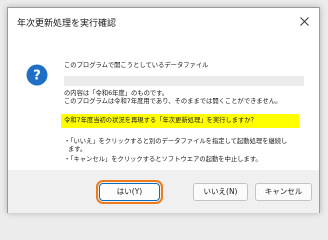 This screenshot has height=240, width=328. What do you see at coordinates (77, 149) in the screenshot?
I see `bullet-no-1-cont: ます。` at bounding box center [77, 149].